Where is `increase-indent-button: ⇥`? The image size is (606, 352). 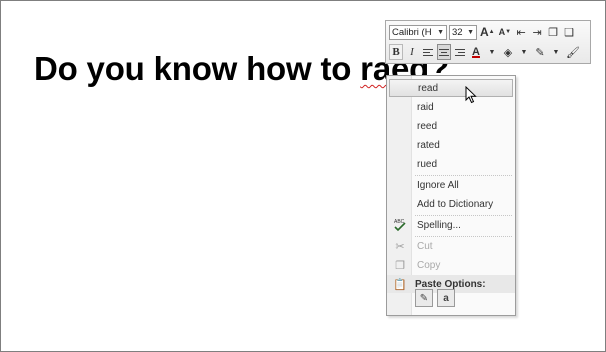
increase-indent-button: ⇥ is located at coordinates (537, 32).